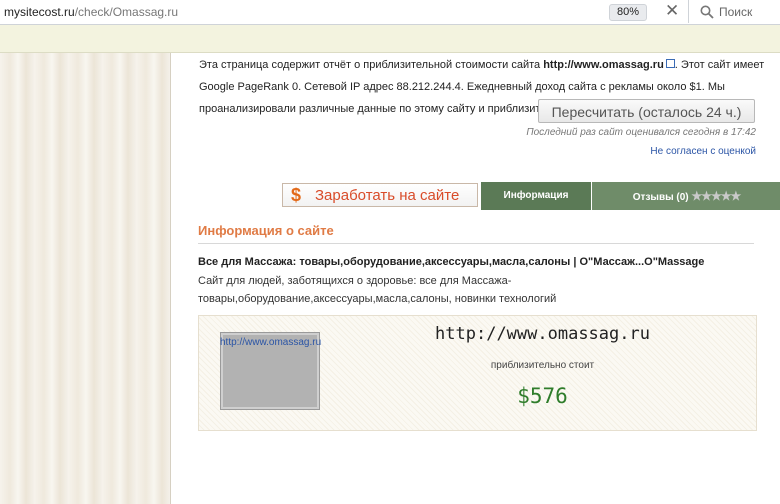 Image resolution: width=780 pixels, height=504 pixels. Describe the element at coordinates (536, 196) in the screenshot. I see `tab-information: Информация` at that location.